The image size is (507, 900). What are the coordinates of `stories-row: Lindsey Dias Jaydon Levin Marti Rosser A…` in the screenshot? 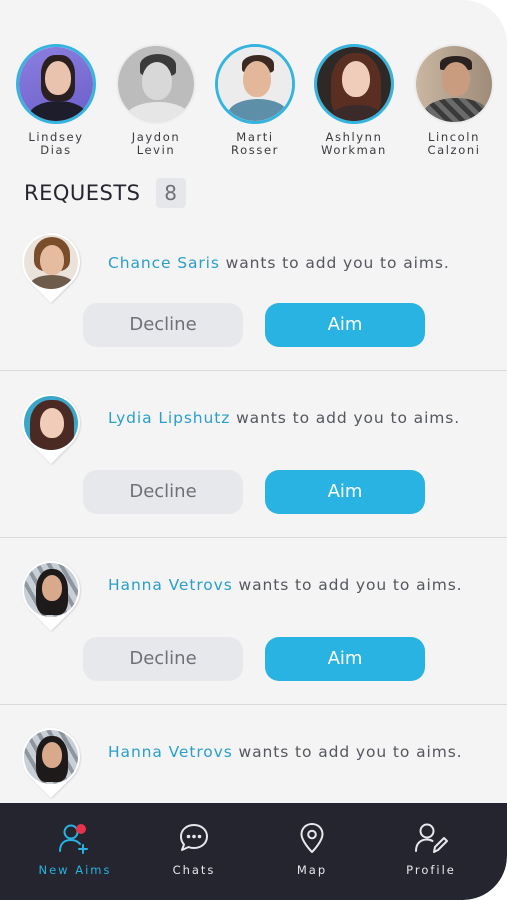 It's located at (255, 104).